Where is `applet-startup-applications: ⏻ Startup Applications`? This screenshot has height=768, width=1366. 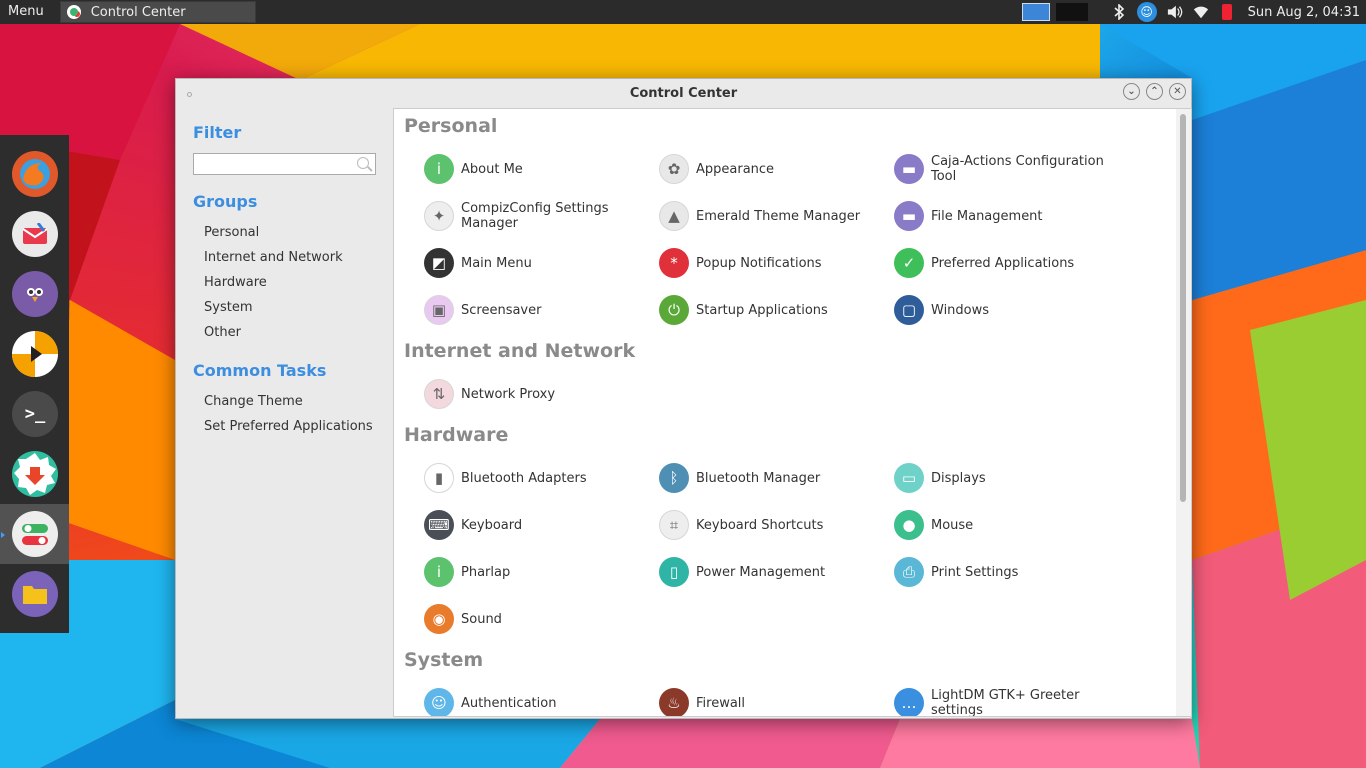
applet-startup-applications: ⏻ Startup Applications is located at coordinates (774, 310).